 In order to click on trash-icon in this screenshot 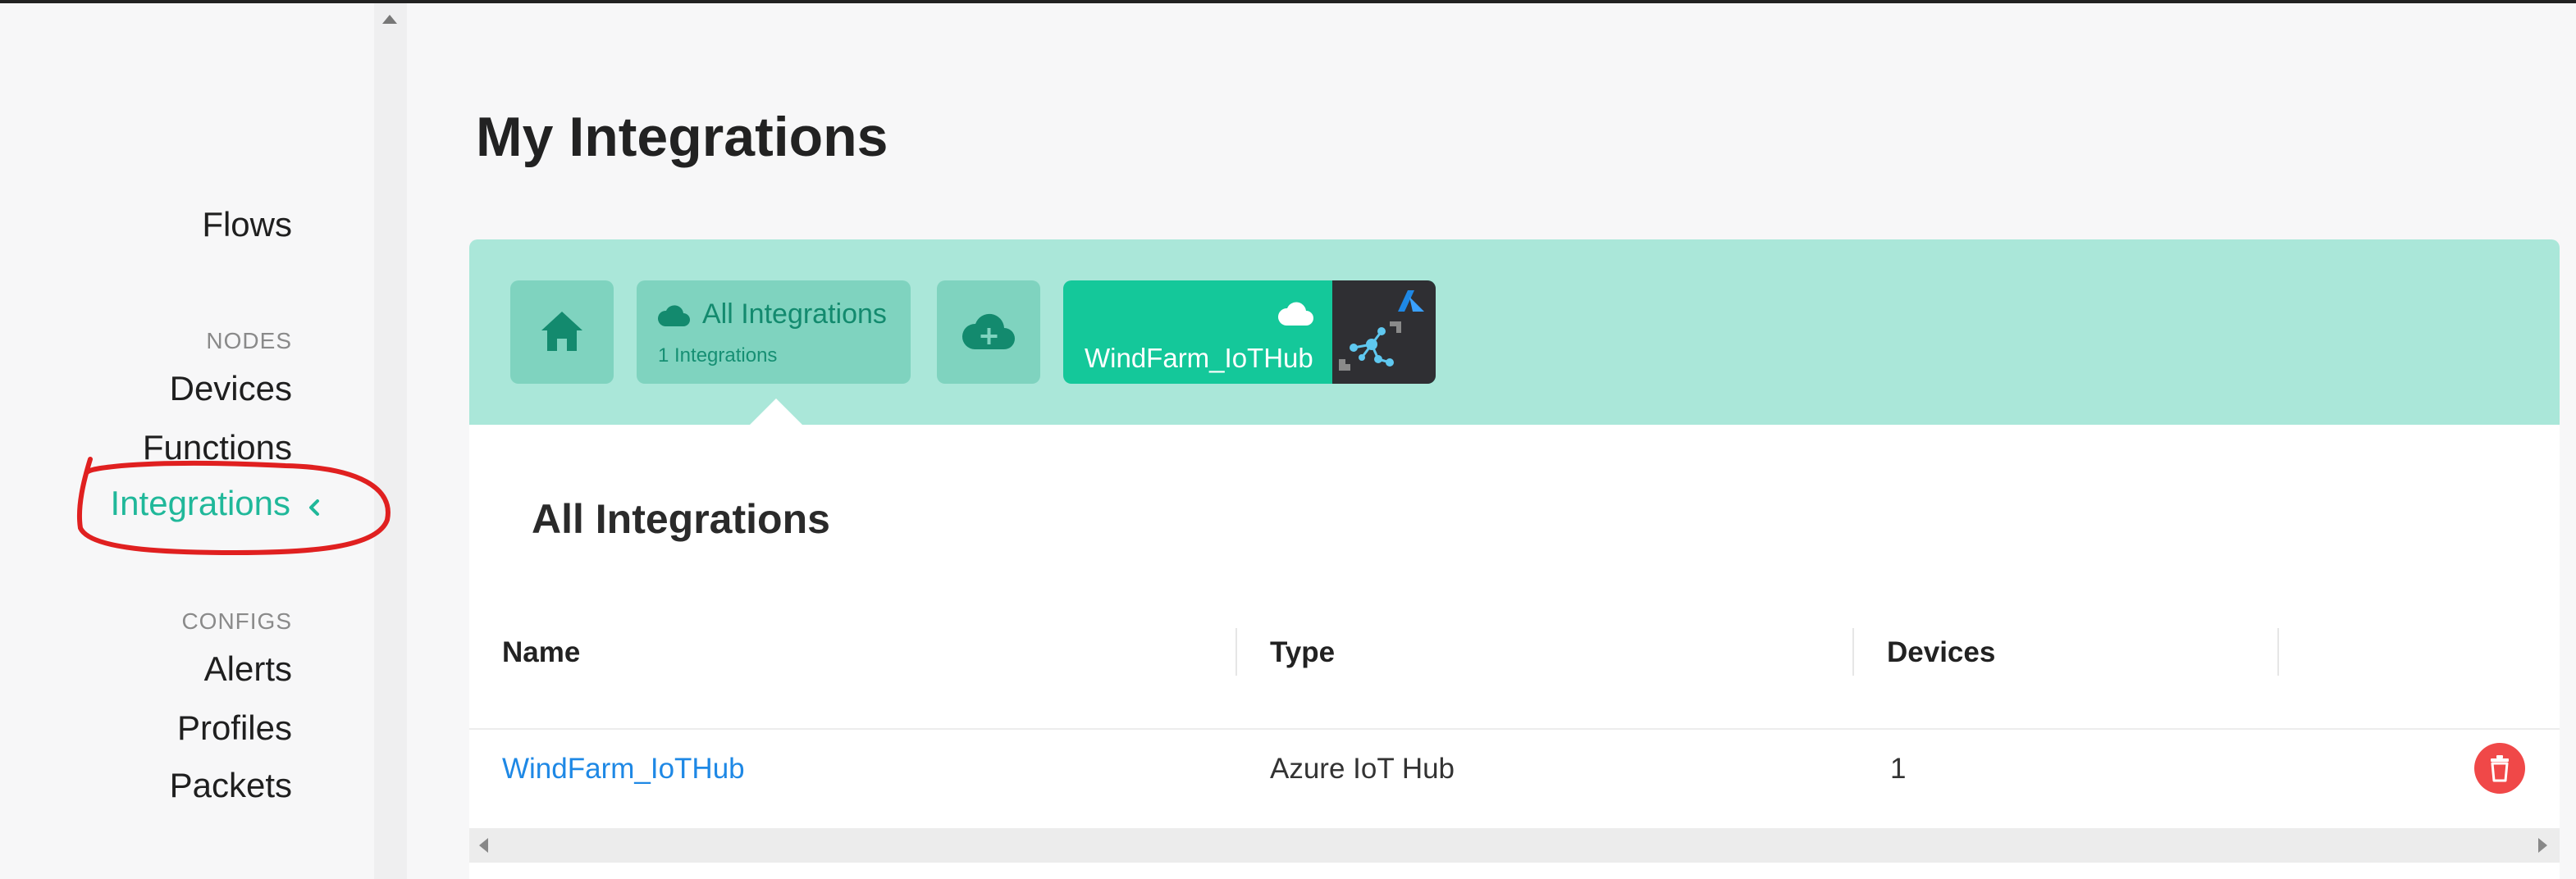, I will do `click(2500, 768)`.